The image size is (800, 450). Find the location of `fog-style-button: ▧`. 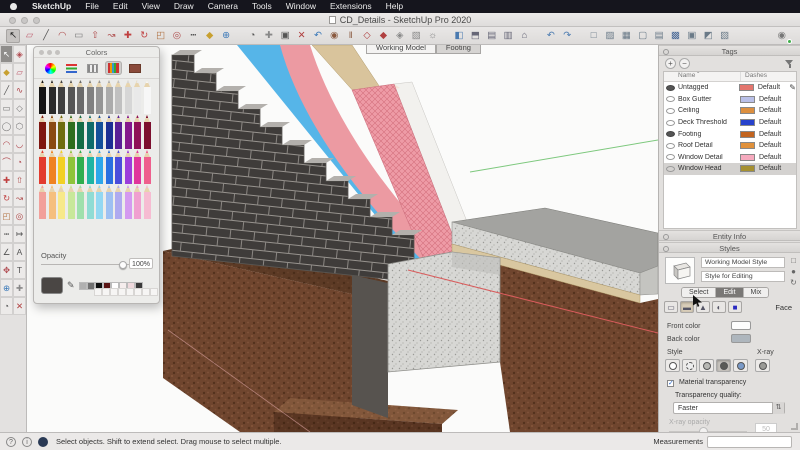

fog-style-button: ▧ is located at coordinates (725, 36).